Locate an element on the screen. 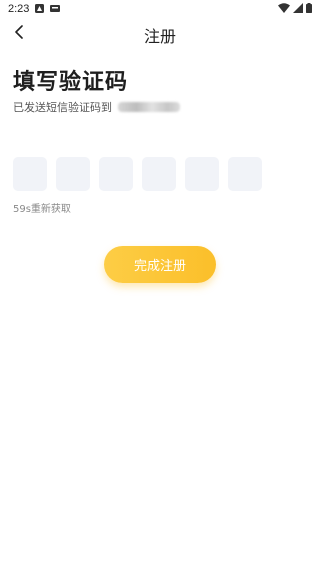 The height and width of the screenshot is (568, 320). status-bar: 2:23 is located at coordinates (160, 9).